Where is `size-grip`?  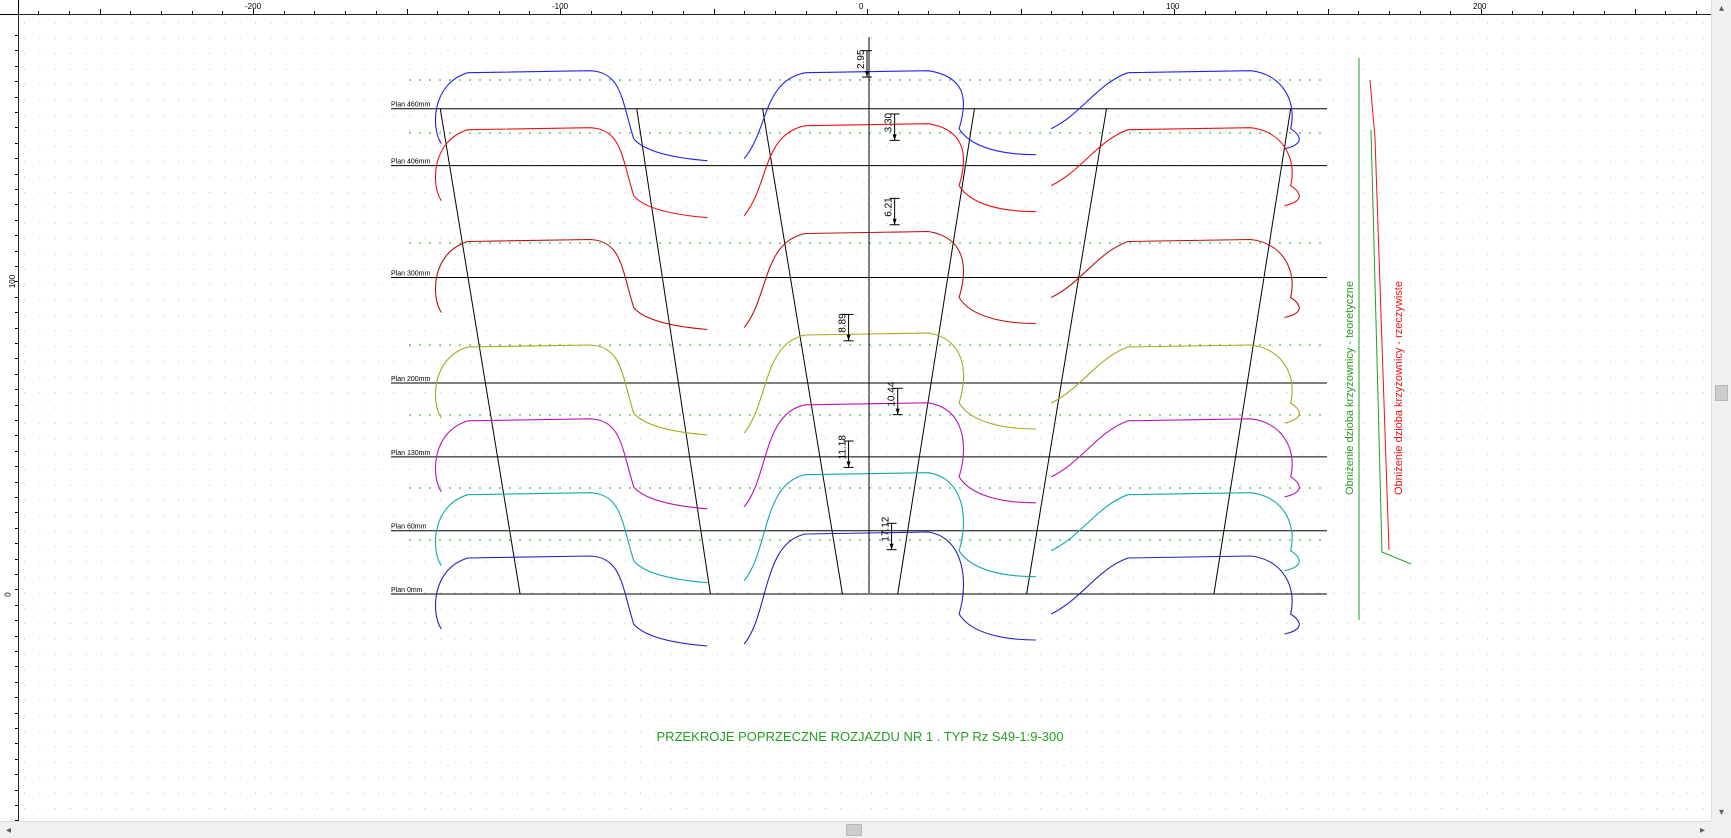 size-grip is located at coordinates (1721, 829).